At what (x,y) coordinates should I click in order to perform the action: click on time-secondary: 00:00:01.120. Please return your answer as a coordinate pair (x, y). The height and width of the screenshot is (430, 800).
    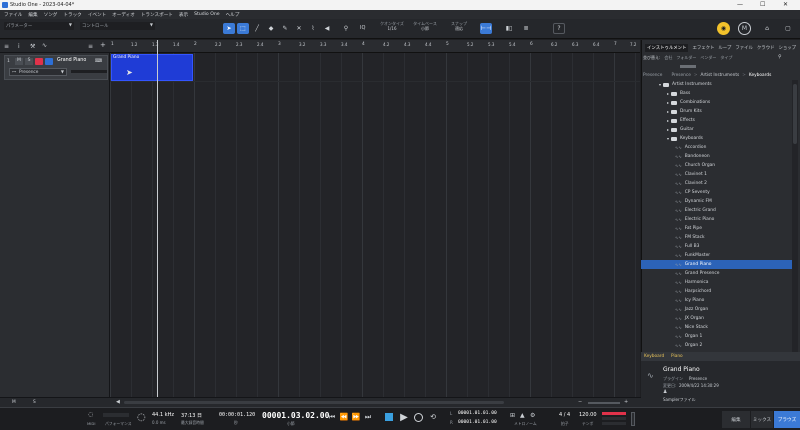
    Looking at the image, I should click on (237, 415).